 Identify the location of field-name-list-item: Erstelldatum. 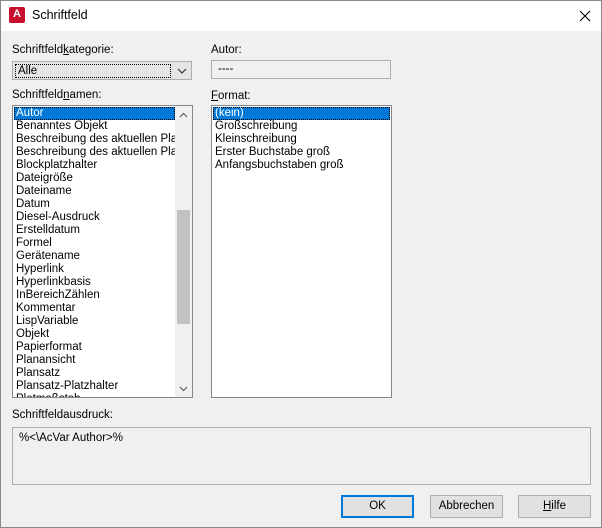
(94, 230).